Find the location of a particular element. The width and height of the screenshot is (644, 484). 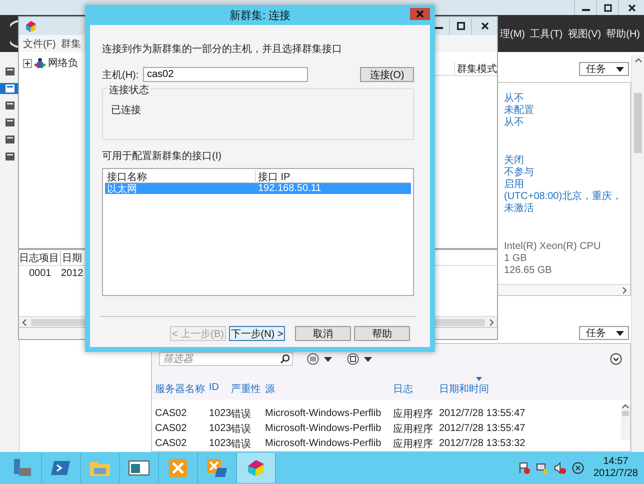

column-header: 严重性 is located at coordinates (248, 386).